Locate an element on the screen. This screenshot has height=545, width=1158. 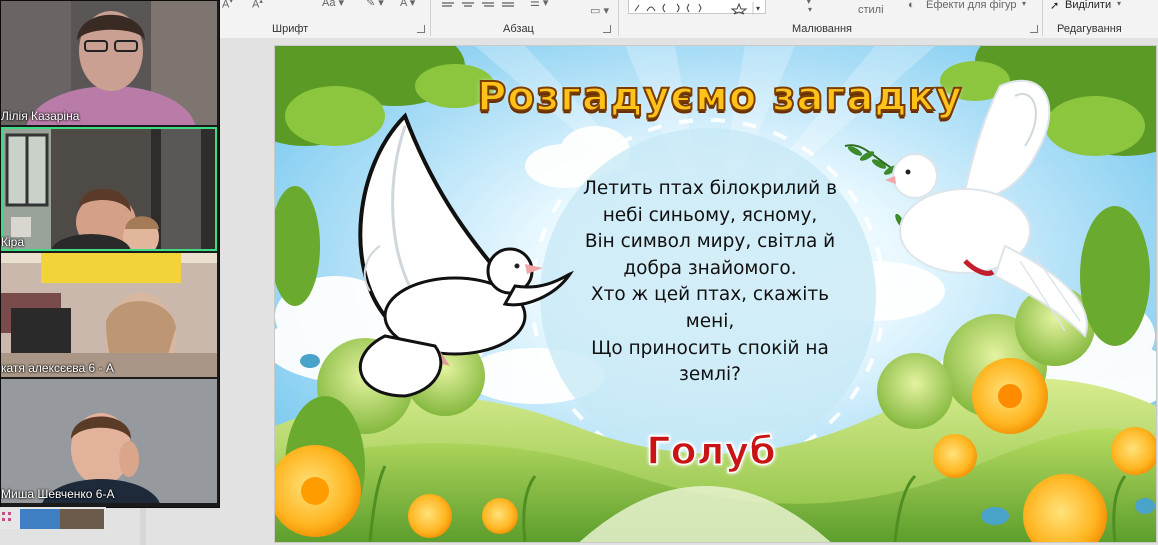
participant-tile: Лілія Казаріна is located at coordinates (109, 63).